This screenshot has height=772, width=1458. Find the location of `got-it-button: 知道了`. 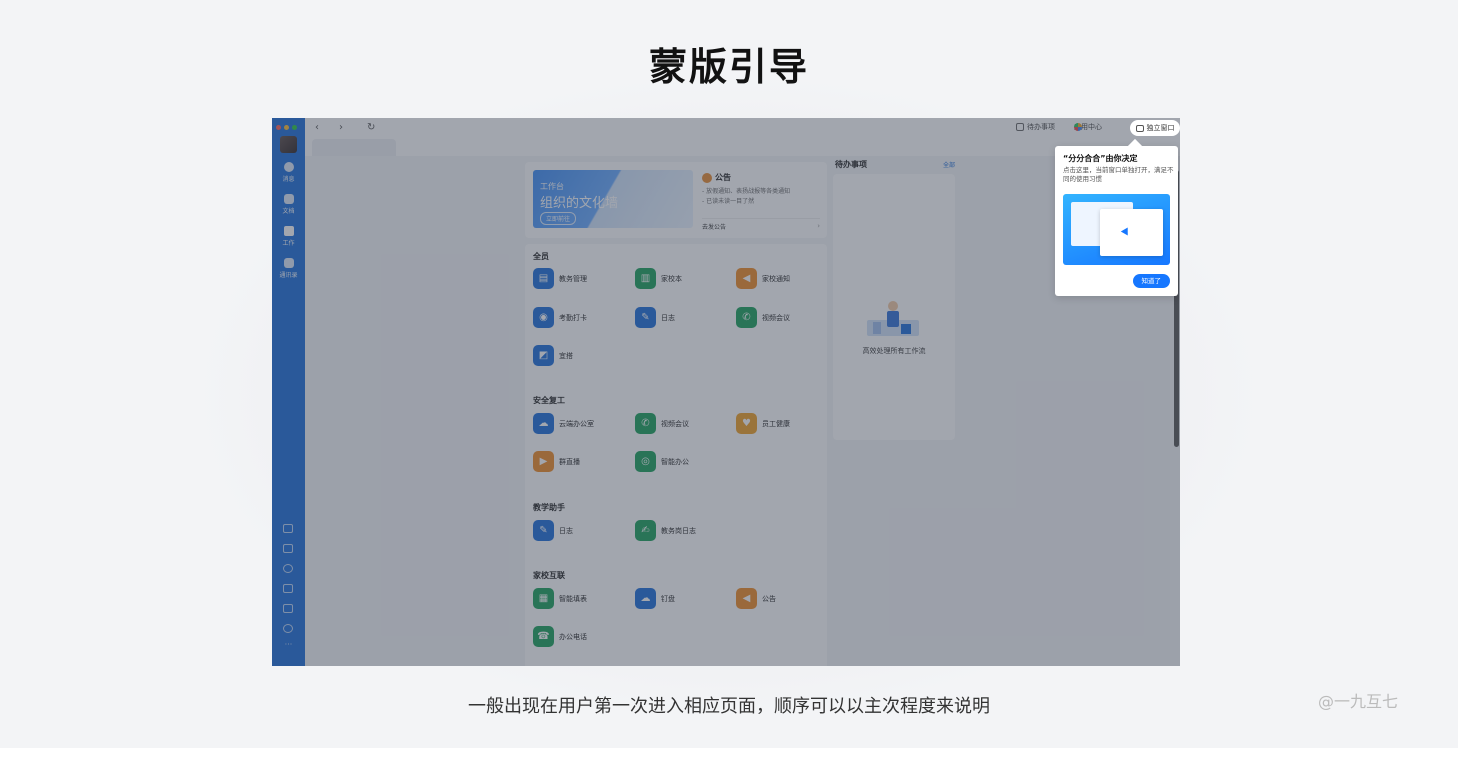

got-it-button: 知道了 is located at coordinates (1151, 281).